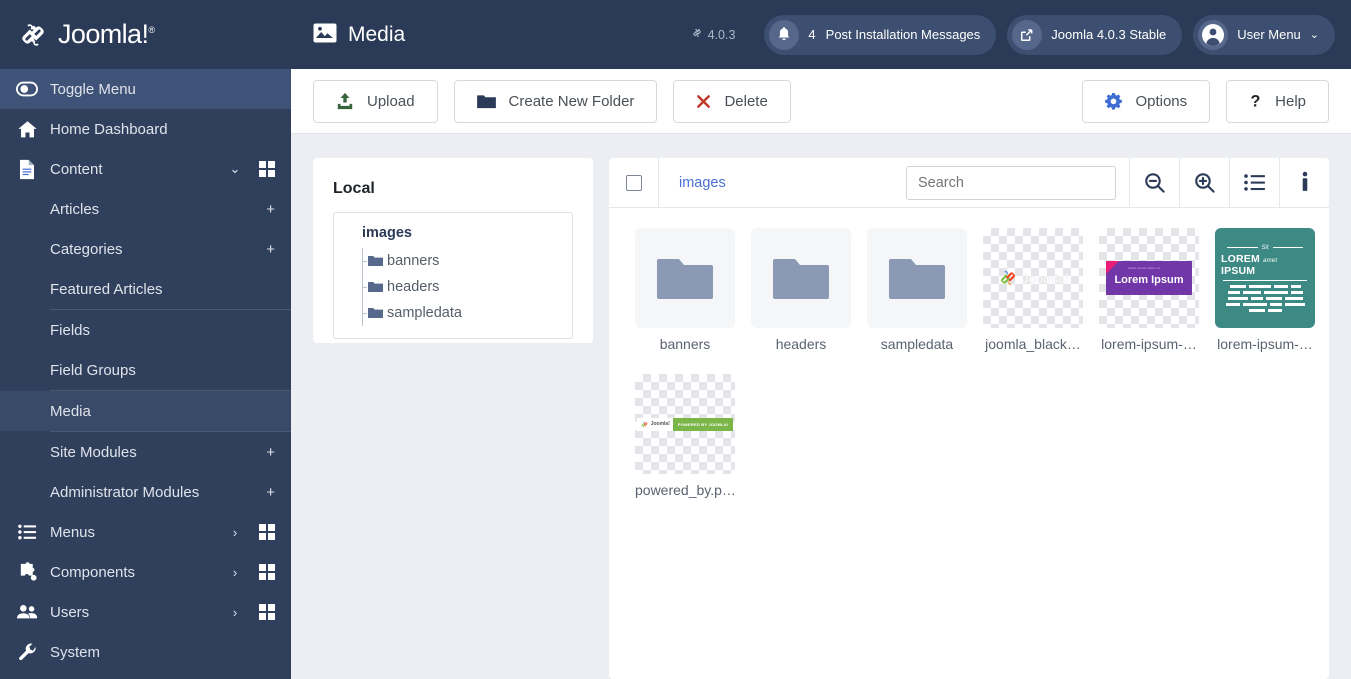 The height and width of the screenshot is (679, 1351). I want to click on sidebar-item-label: Toggle Menu, so click(93, 89).